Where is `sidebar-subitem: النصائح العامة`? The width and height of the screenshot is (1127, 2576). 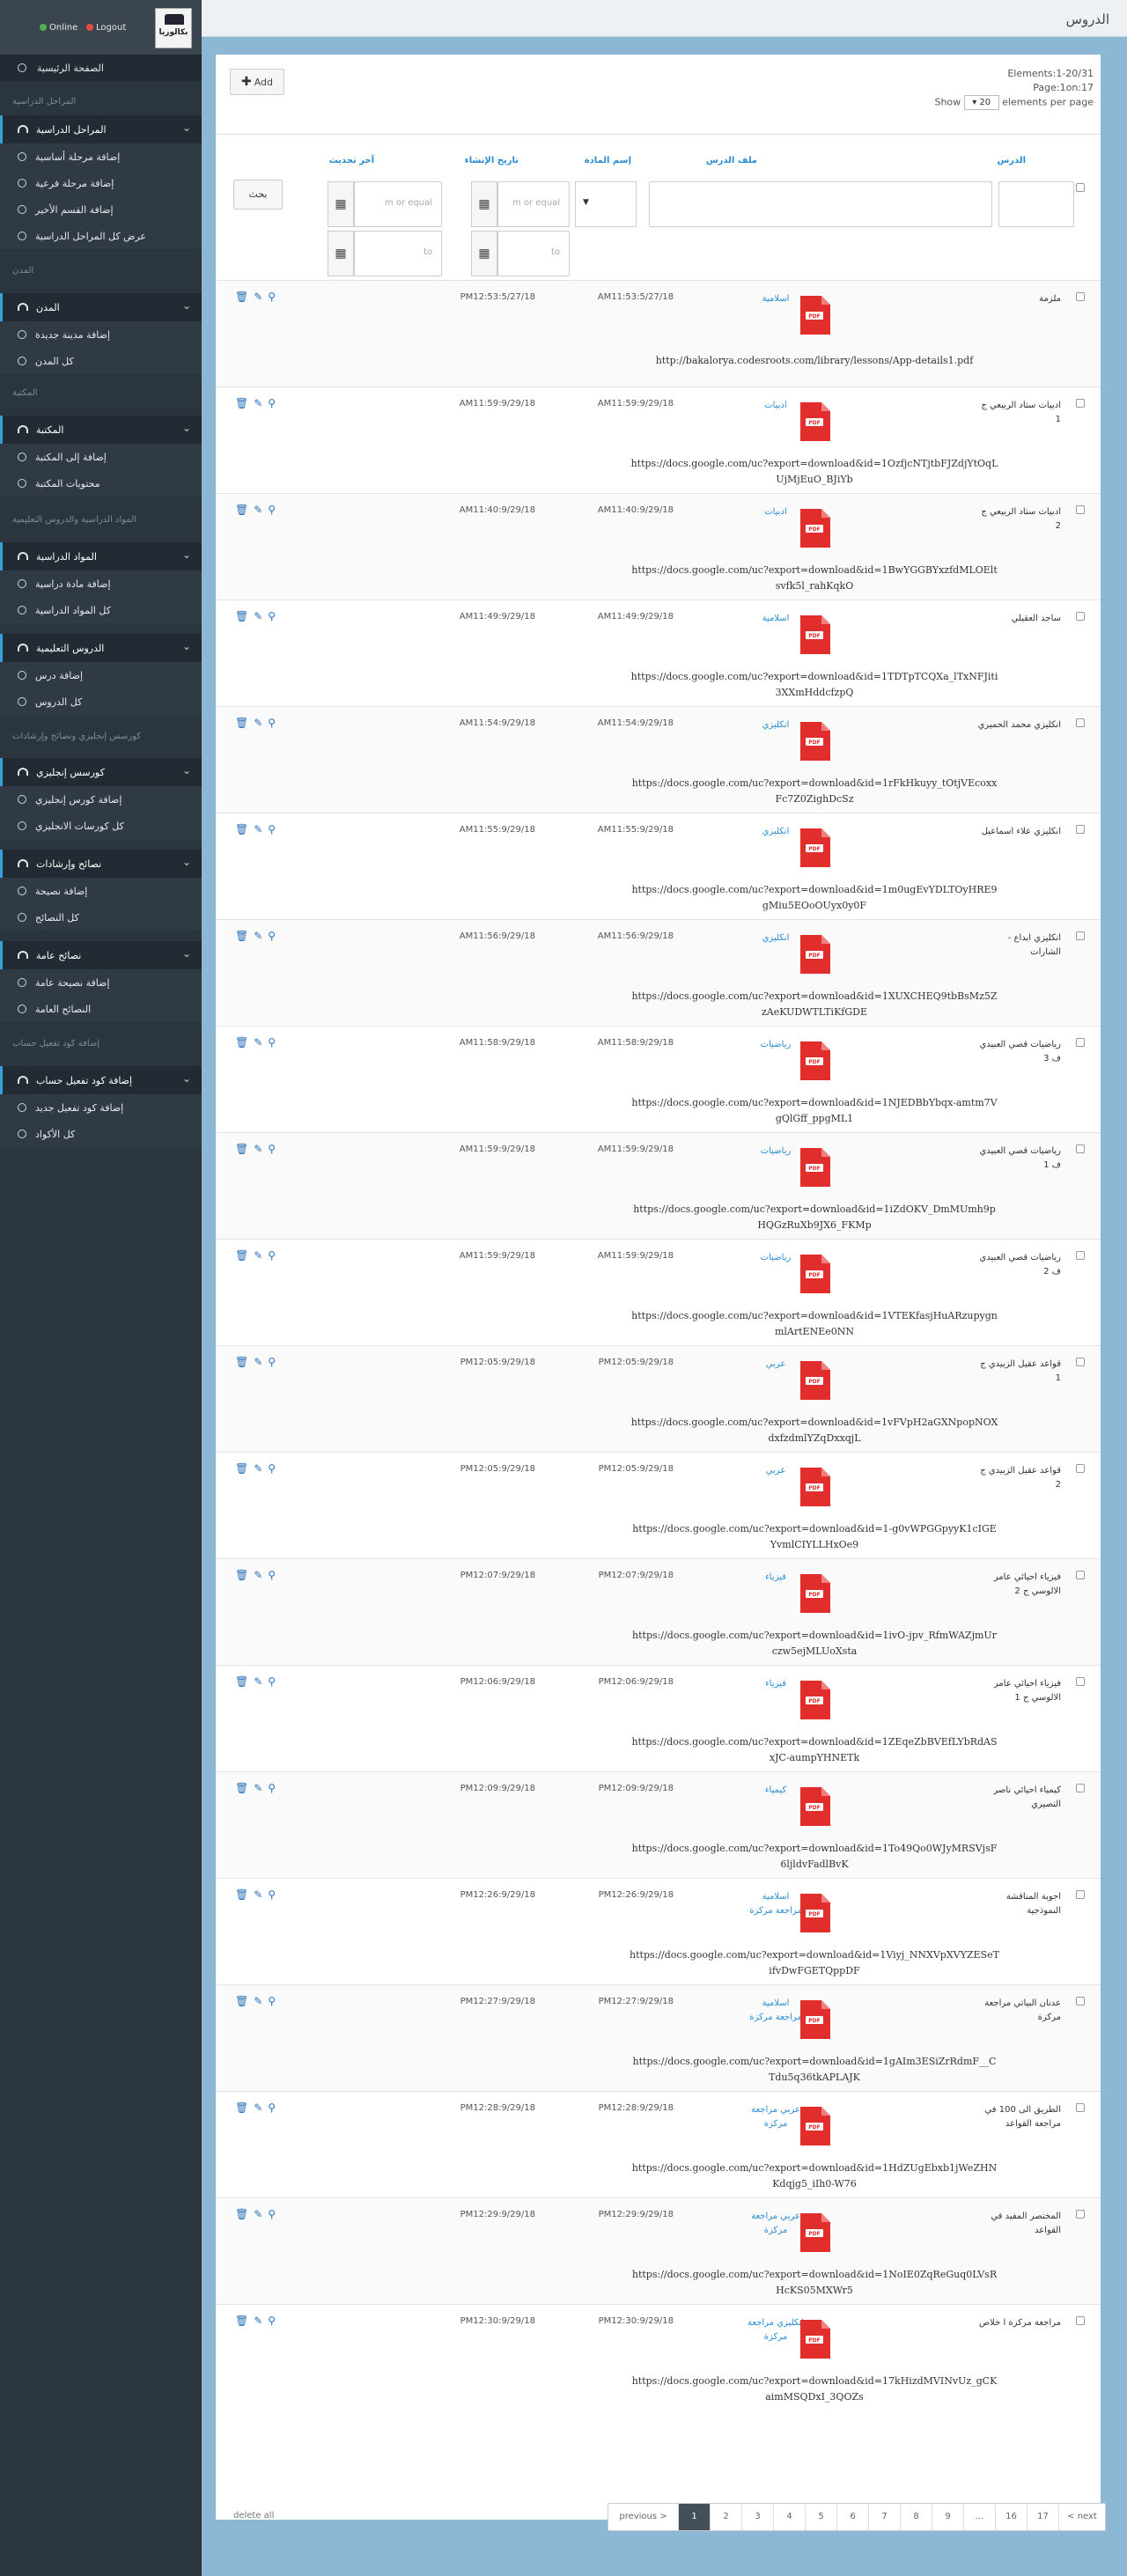
sidebar-subitem: النصائح العامة is located at coordinates (101, 1009).